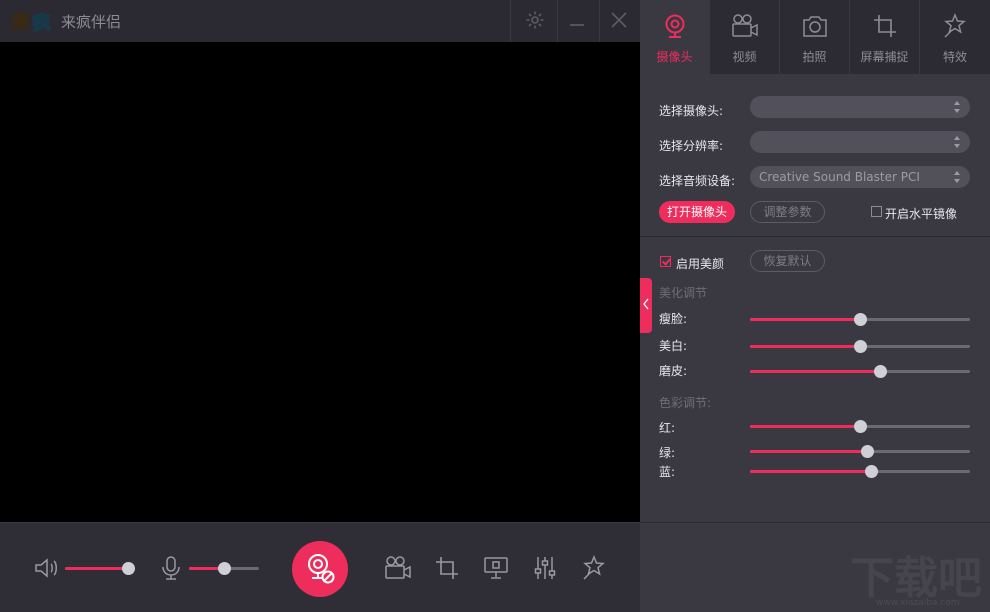 The width and height of the screenshot is (990, 612). I want to click on green-slider, so click(860, 451).